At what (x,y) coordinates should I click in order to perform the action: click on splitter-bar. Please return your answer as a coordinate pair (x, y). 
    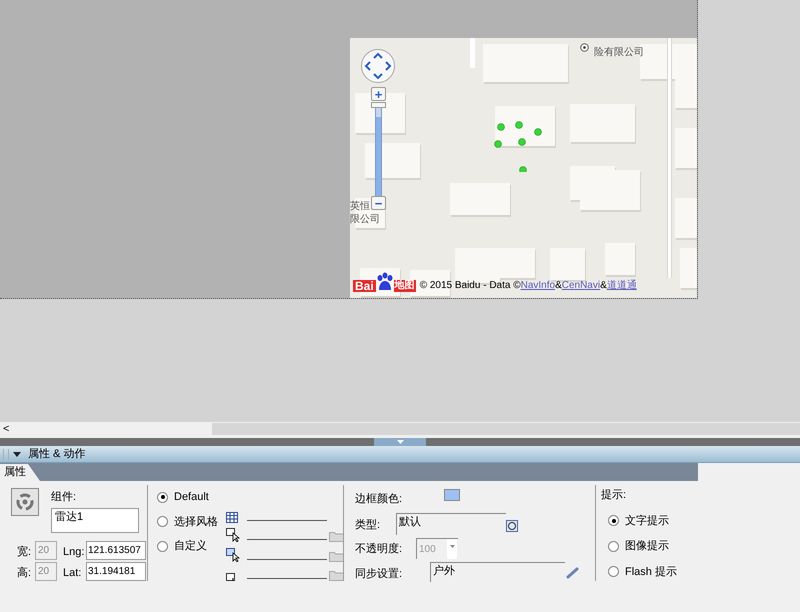
    Looking at the image, I should click on (400, 442).